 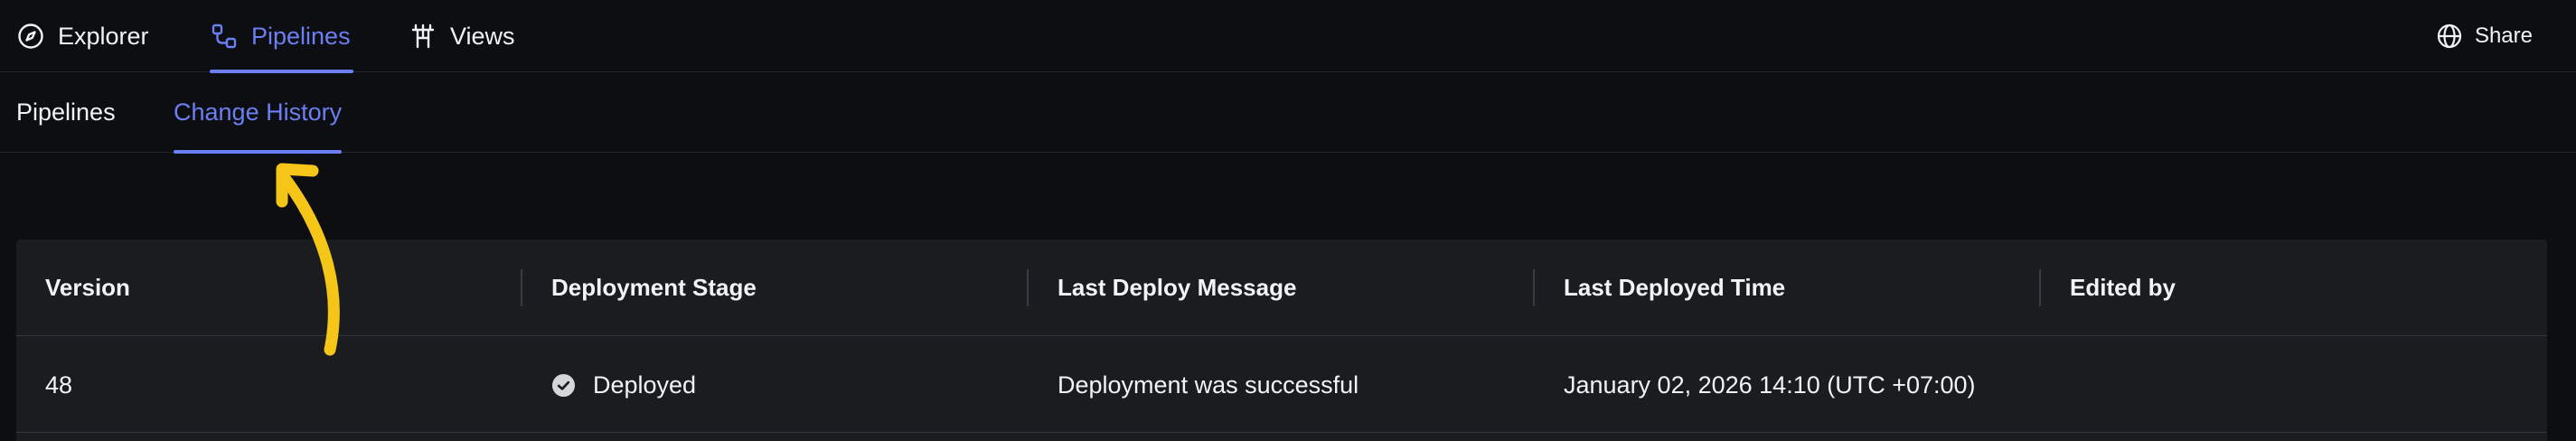 I want to click on cell-edited-by, so click(x=2294, y=385).